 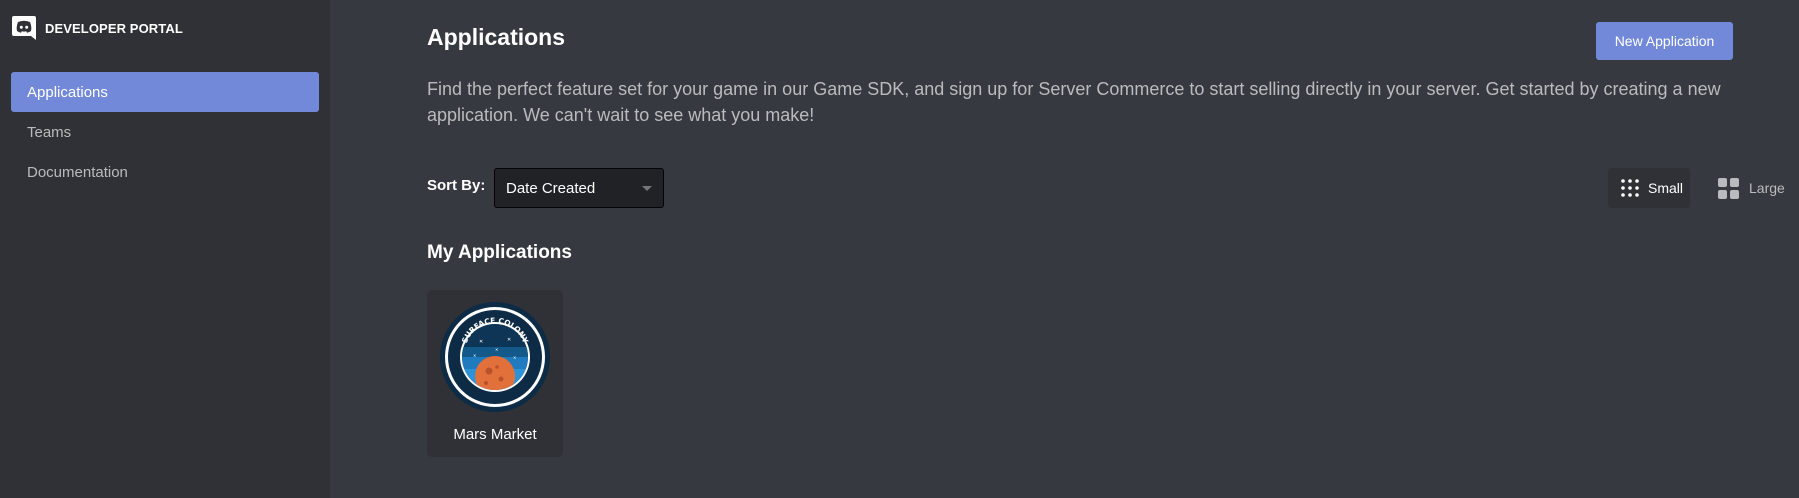 I want to click on sidebar-nav: Applications Teams Documentation, so click(x=165, y=132).